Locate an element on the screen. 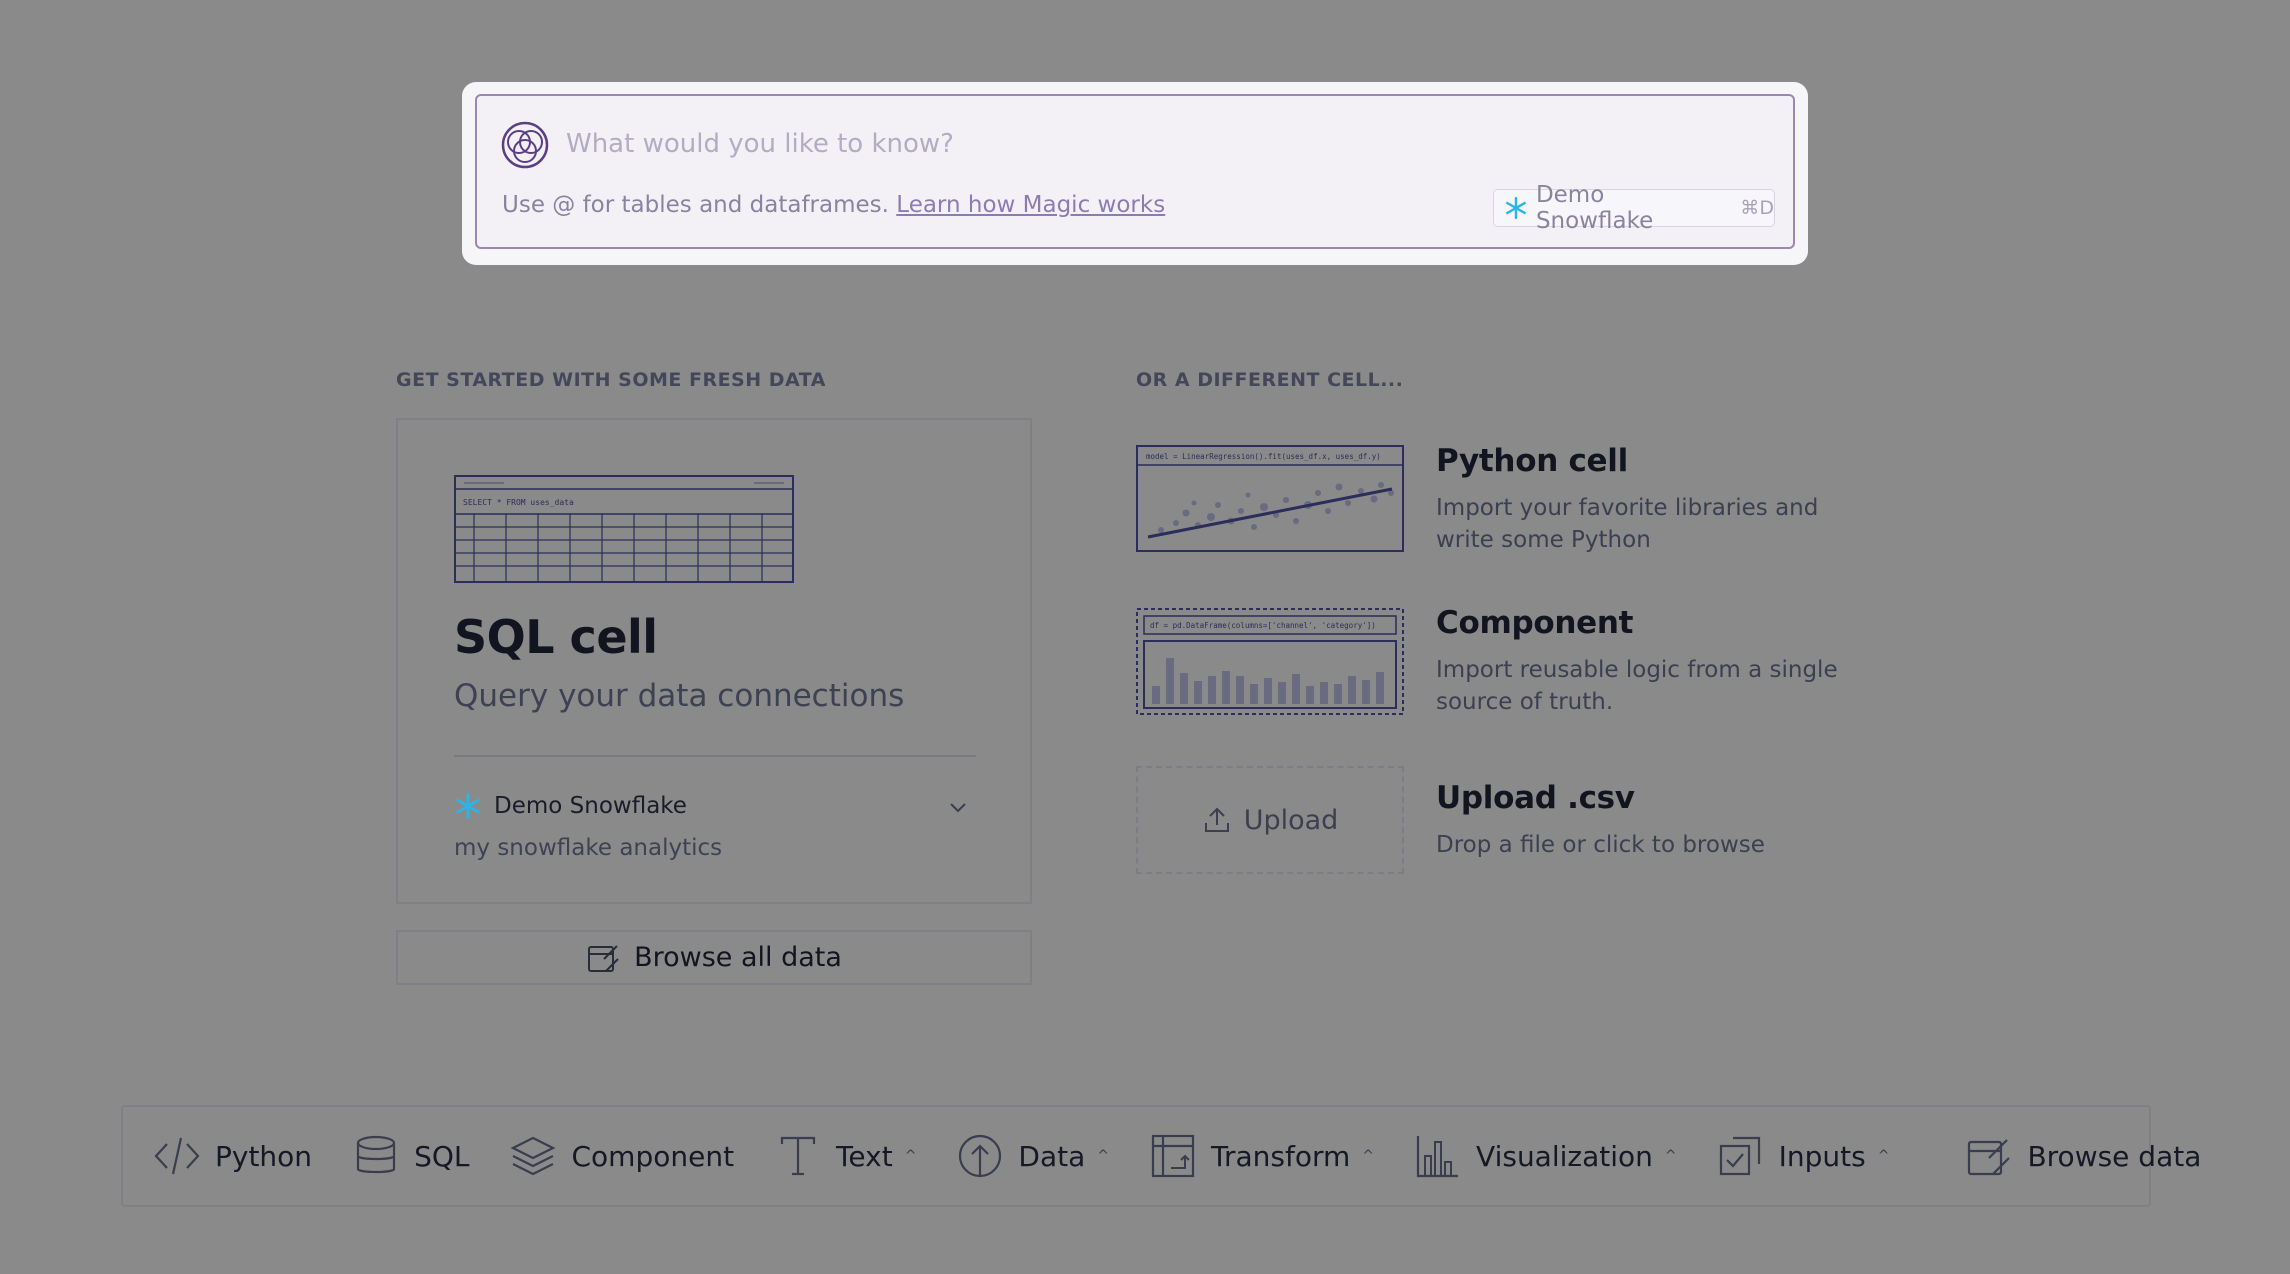 This screenshot has height=1274, width=2290. database-icon is located at coordinates (376, 1154).